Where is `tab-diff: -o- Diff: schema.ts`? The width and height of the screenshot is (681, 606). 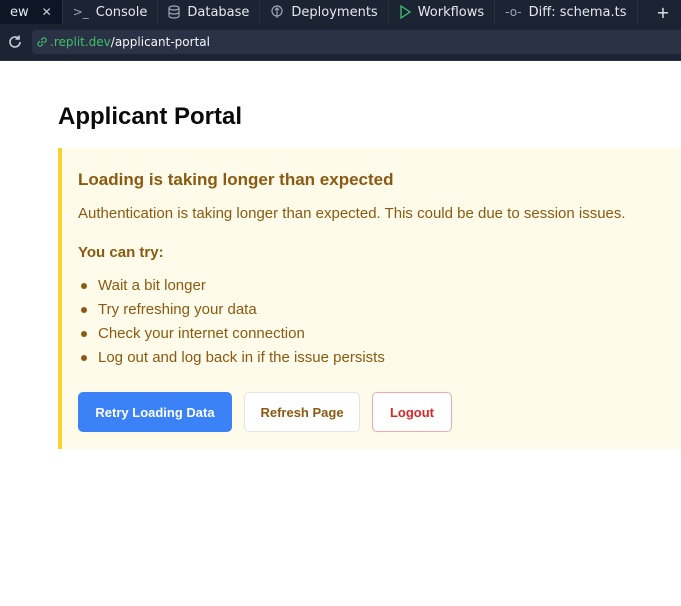
tab-diff: -o- Diff: schema.ts is located at coordinates (566, 12).